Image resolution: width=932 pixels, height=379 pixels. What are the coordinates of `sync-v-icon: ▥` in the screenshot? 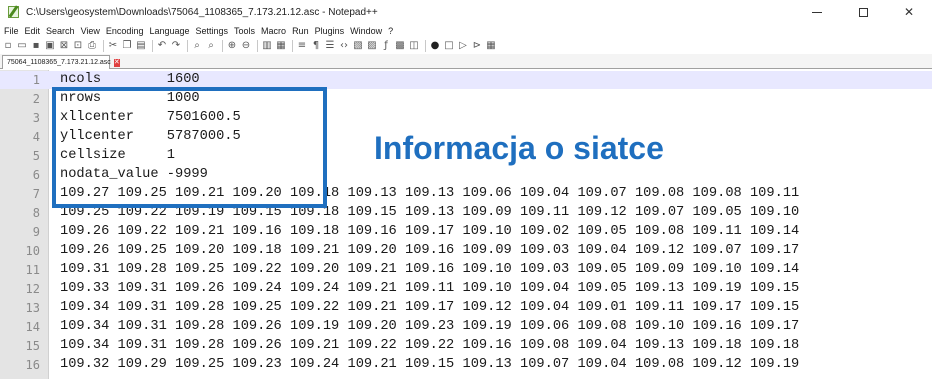 It's located at (267, 46).